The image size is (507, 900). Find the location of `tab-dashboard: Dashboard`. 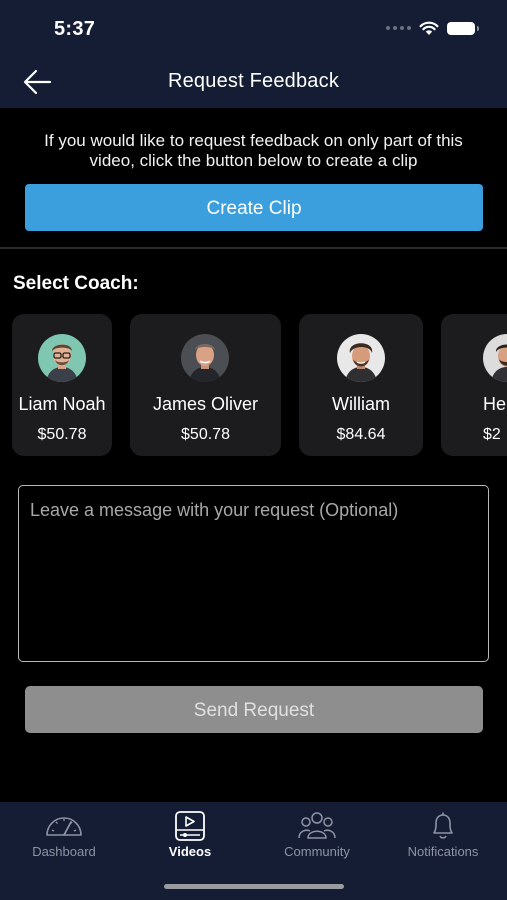

tab-dashboard: Dashboard is located at coordinates (64, 837).